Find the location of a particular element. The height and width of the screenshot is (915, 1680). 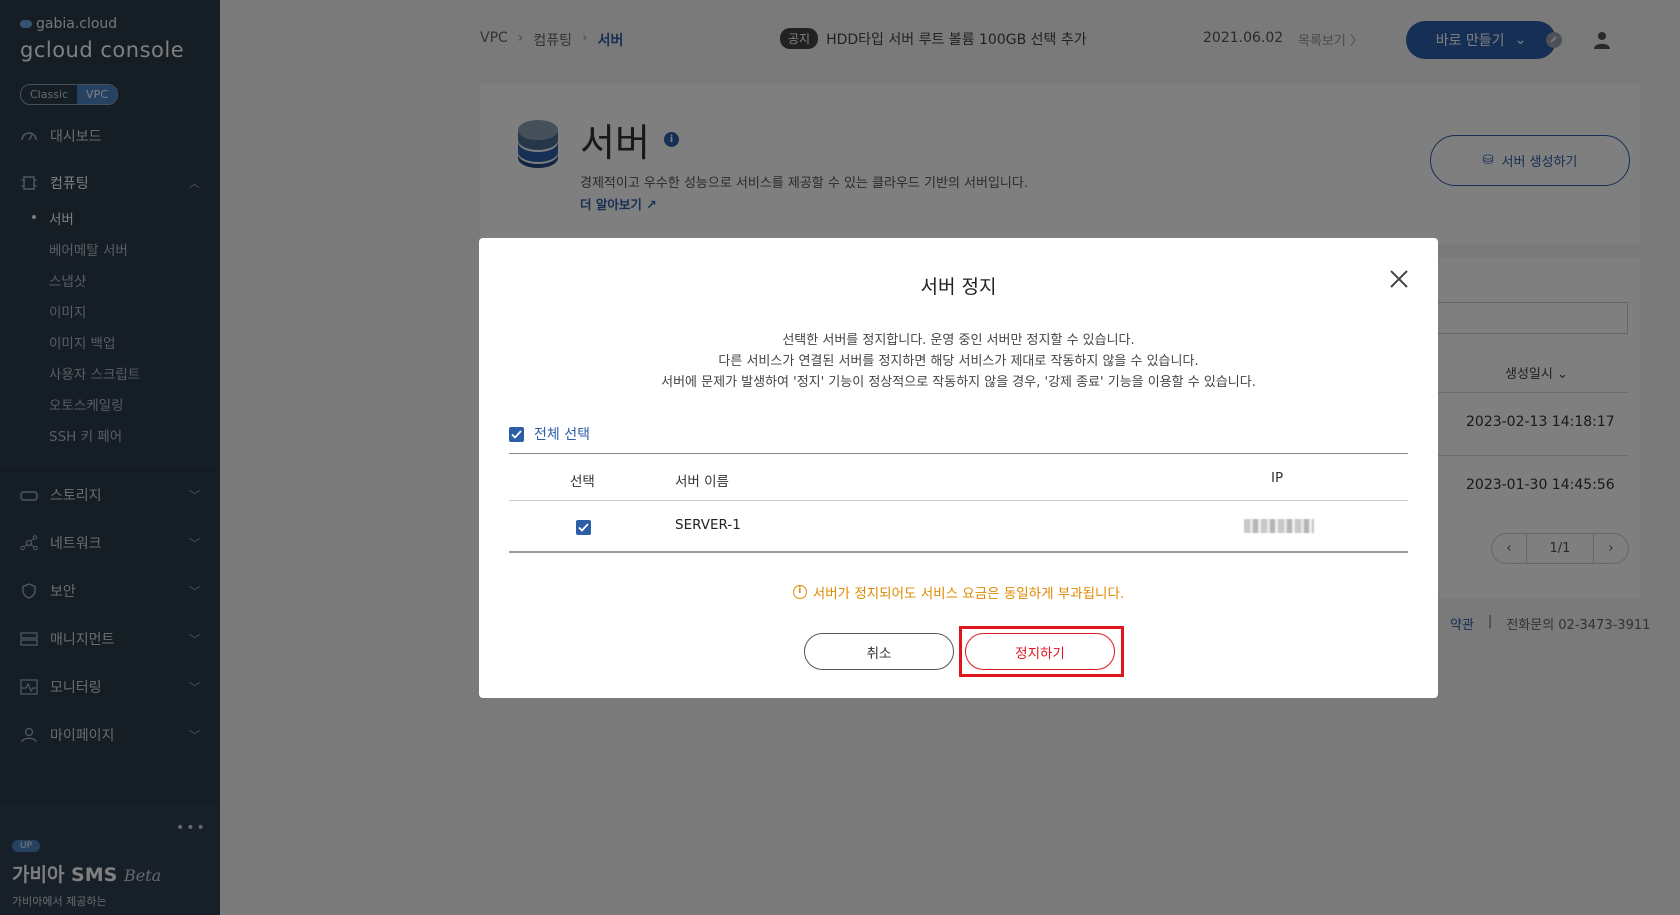

warning-message: i 서버가 정지되어도 서비스 요금은 동일하게 부과됩니다. is located at coordinates (958, 592).